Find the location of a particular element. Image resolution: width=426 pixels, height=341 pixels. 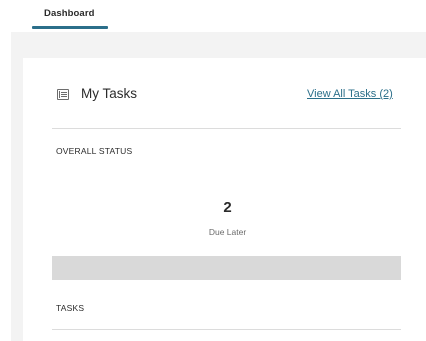

status-caption: Due Later is located at coordinates (227, 232).